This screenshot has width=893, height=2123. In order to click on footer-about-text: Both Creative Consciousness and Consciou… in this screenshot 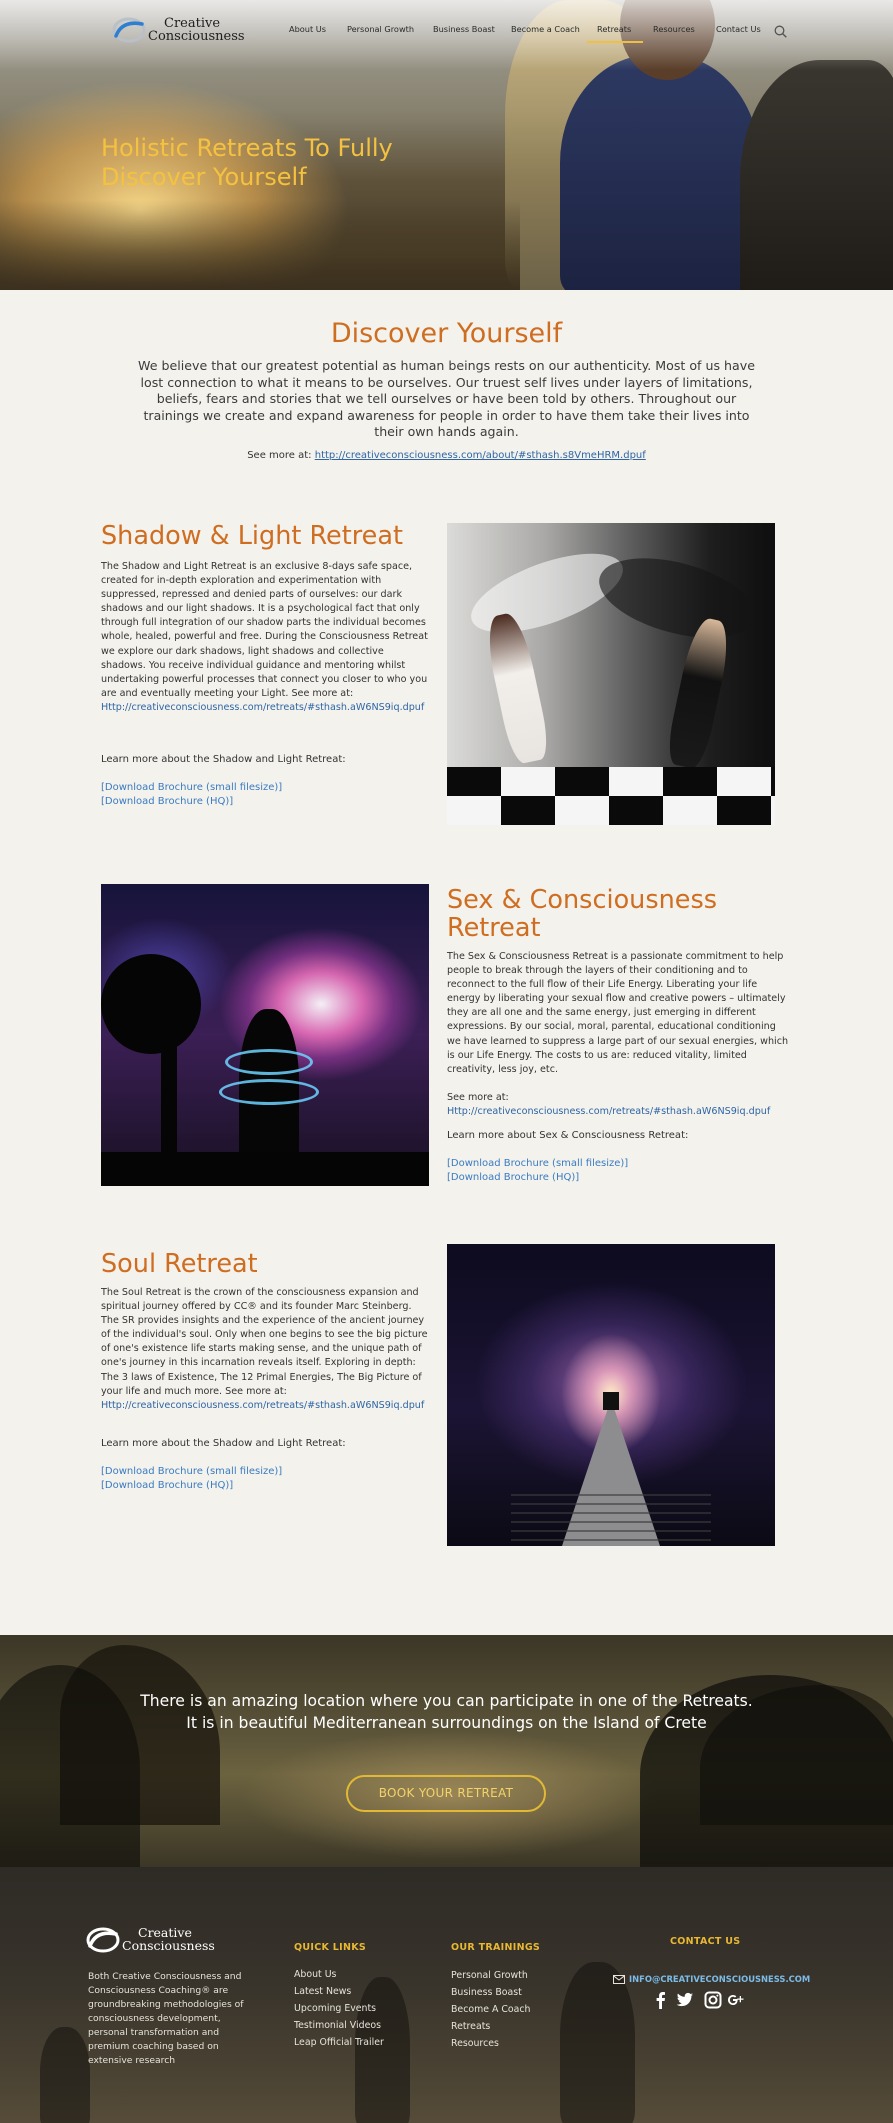, I will do `click(166, 2018)`.